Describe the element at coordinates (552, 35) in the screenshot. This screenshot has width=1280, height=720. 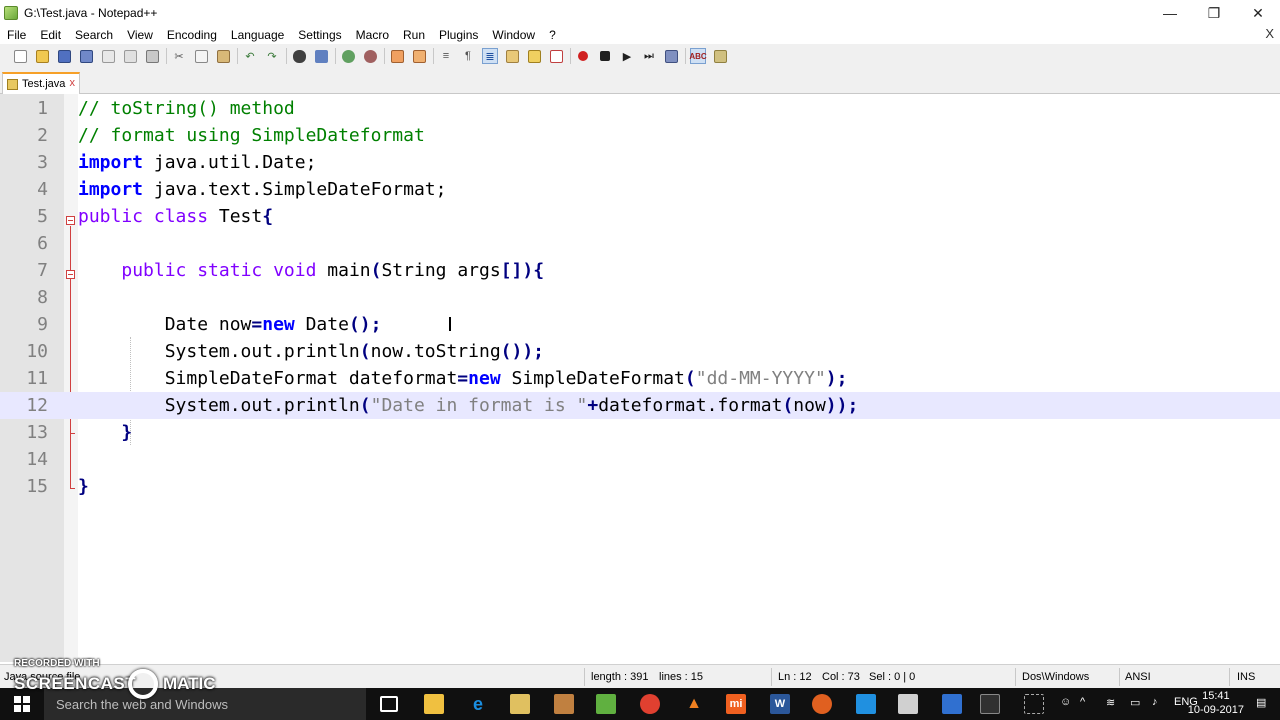
I see `menu-help: ?` at that location.